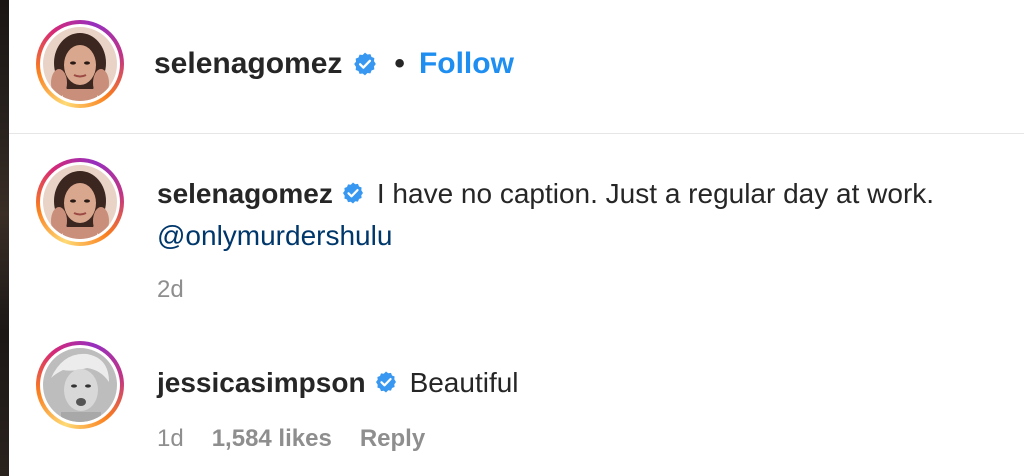 This screenshot has width=1024, height=476. Describe the element at coordinates (466, 64) in the screenshot. I see `follow-button: Follow` at that location.